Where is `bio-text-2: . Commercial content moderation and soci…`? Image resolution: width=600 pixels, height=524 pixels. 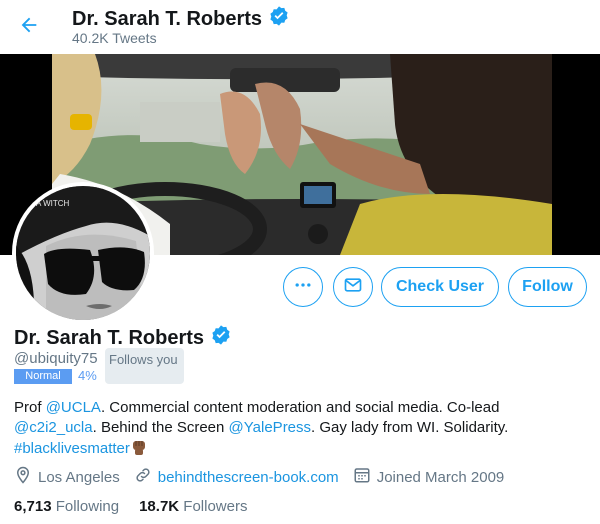 bio-text-2: . Commercial content moderation and soci… is located at coordinates (300, 407).